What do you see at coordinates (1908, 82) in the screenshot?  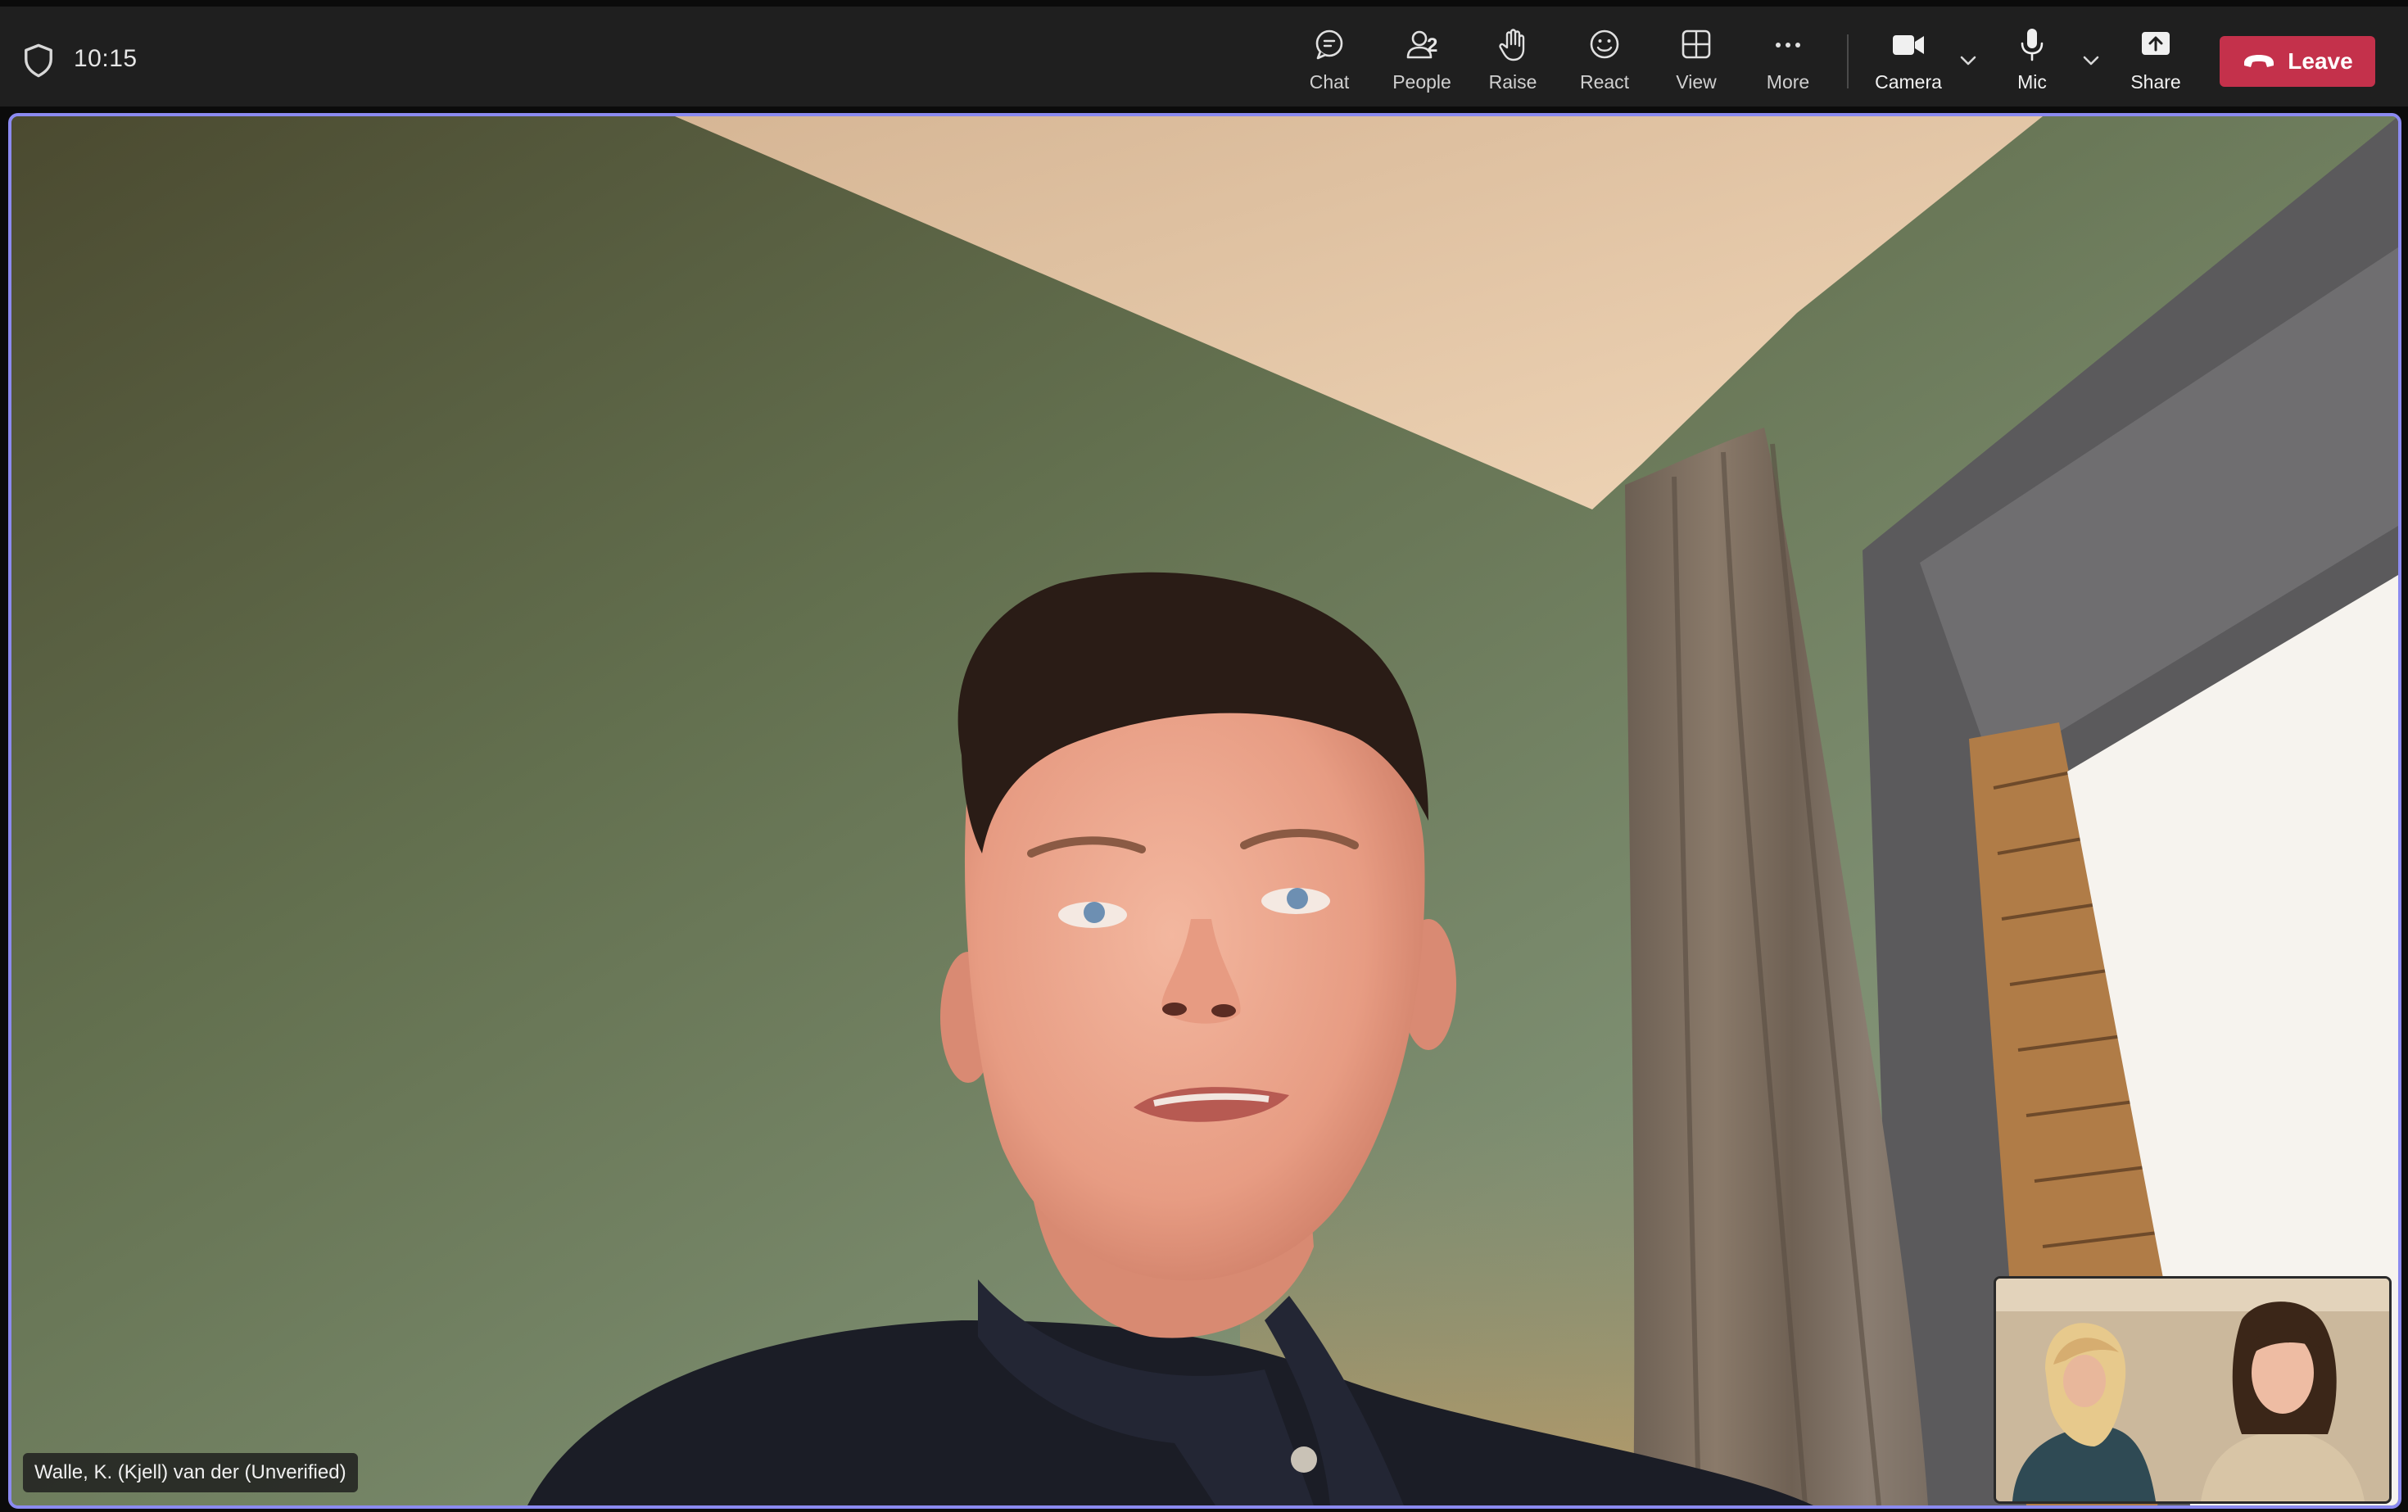 I see `camera-label: Camera` at bounding box center [1908, 82].